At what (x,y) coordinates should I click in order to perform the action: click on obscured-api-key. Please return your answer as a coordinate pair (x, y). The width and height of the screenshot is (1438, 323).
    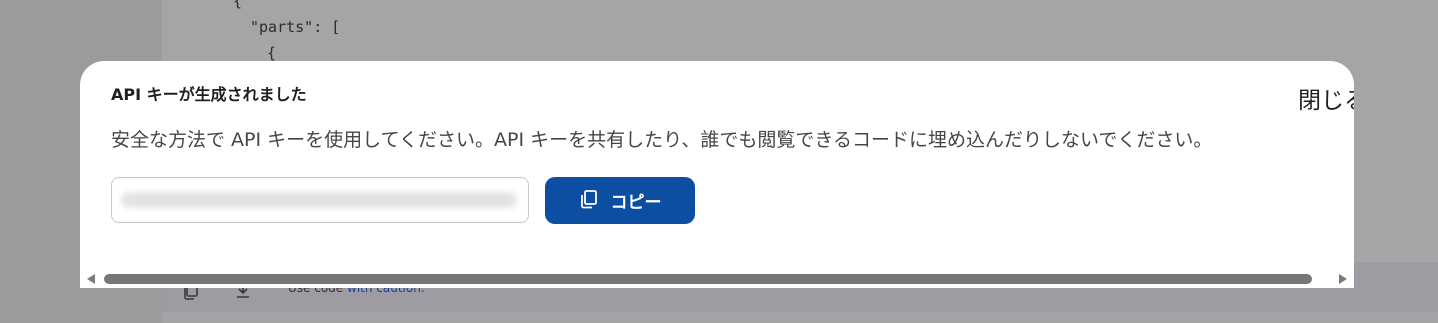
    Looking at the image, I should click on (319, 200).